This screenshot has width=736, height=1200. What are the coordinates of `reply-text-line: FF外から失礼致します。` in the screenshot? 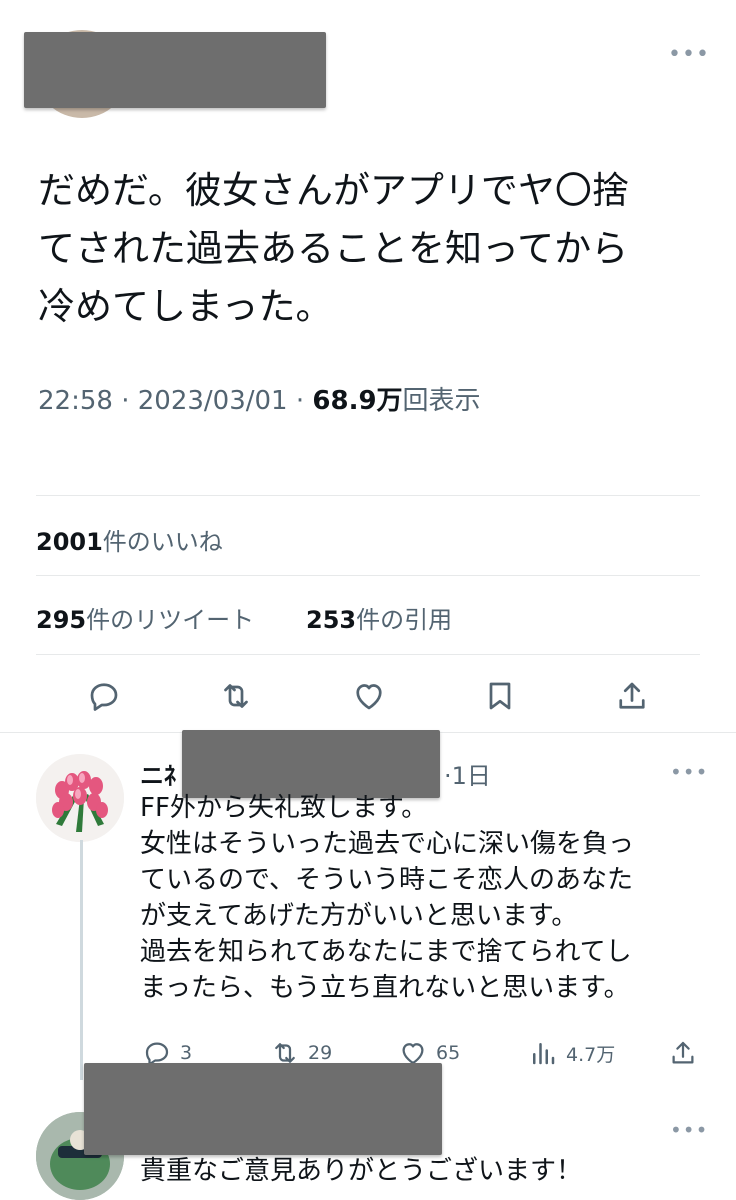 It's located at (284, 808).